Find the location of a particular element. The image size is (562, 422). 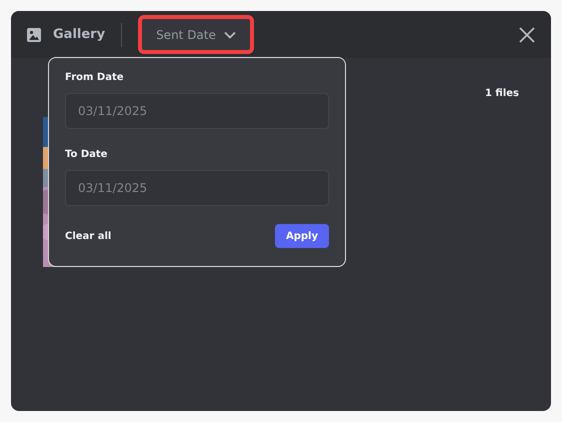

chevron-down-icon is located at coordinates (230, 34).